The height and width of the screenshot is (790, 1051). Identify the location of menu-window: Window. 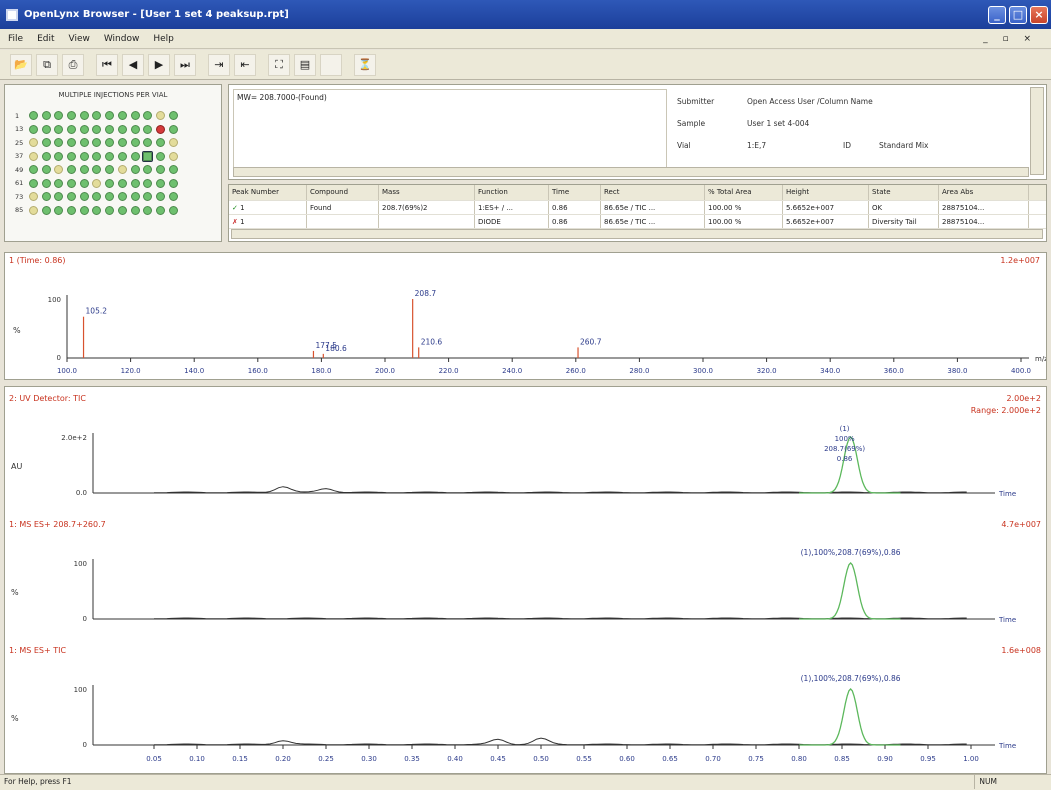
(122, 39).